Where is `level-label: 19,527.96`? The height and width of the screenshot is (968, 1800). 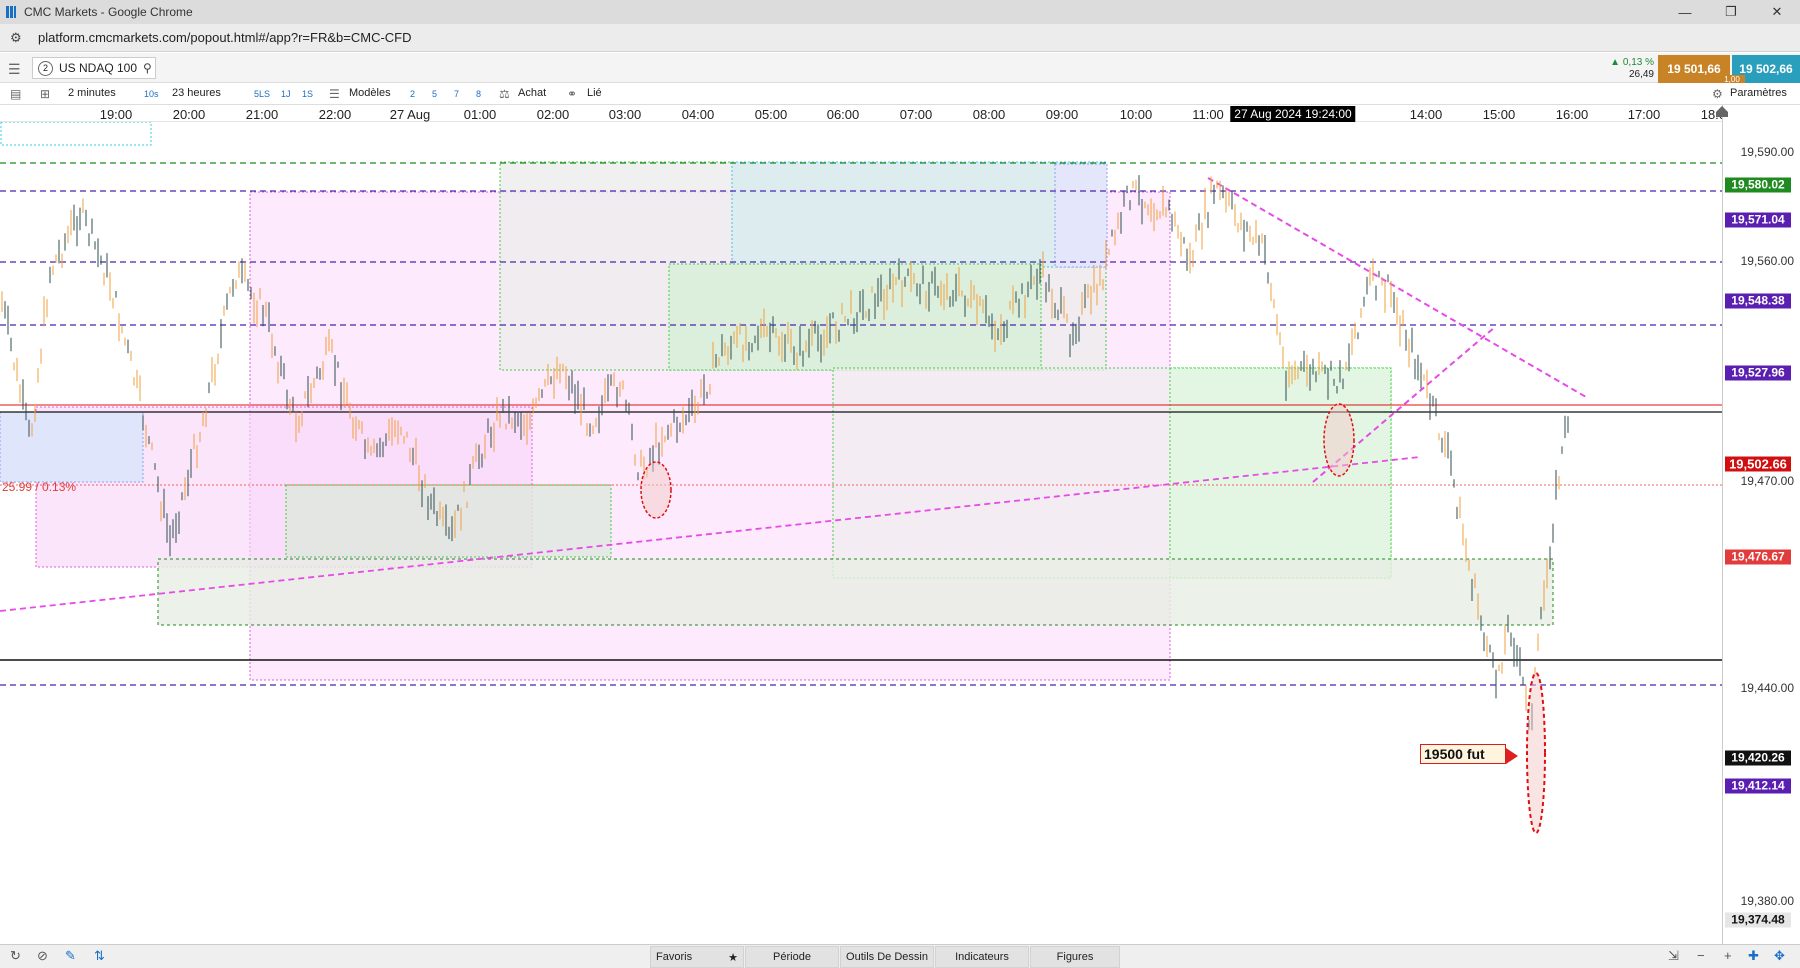 level-label: 19,527.96 is located at coordinates (1758, 373).